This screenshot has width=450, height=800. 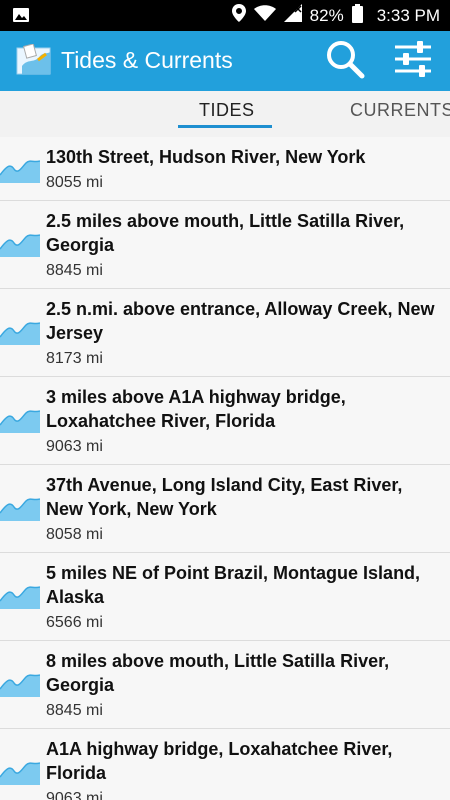 I want to click on app-bar: Tides & Currents, so click(x=225, y=61).